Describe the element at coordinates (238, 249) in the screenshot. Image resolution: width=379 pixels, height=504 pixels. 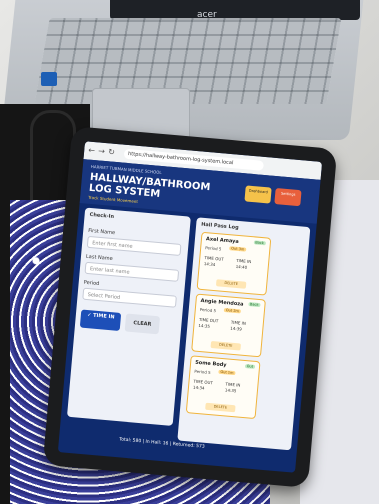
I see `duration-tag: Out 3m` at that location.